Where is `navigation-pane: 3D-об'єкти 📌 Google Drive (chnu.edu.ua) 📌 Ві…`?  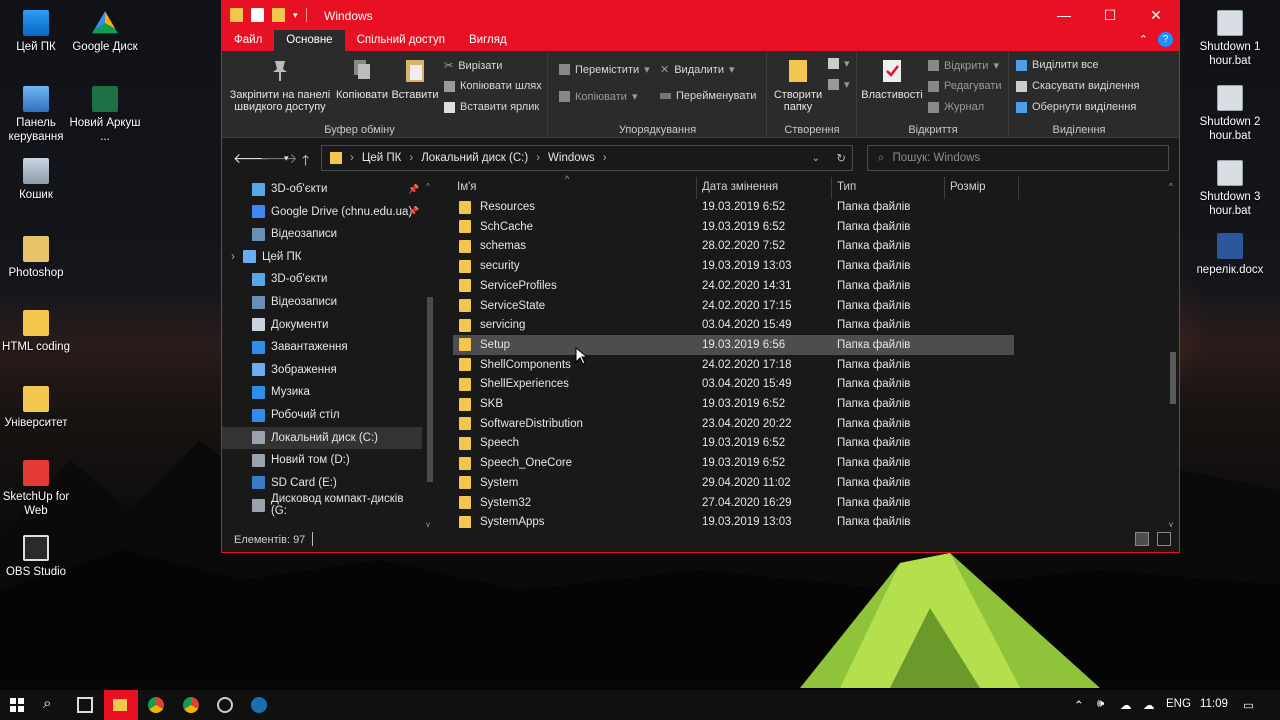
navigation-pane: 3D-об'єкти 📌 Google Drive (chnu.edu.ua) 📌 Ві… is located at coordinates (329, 353).